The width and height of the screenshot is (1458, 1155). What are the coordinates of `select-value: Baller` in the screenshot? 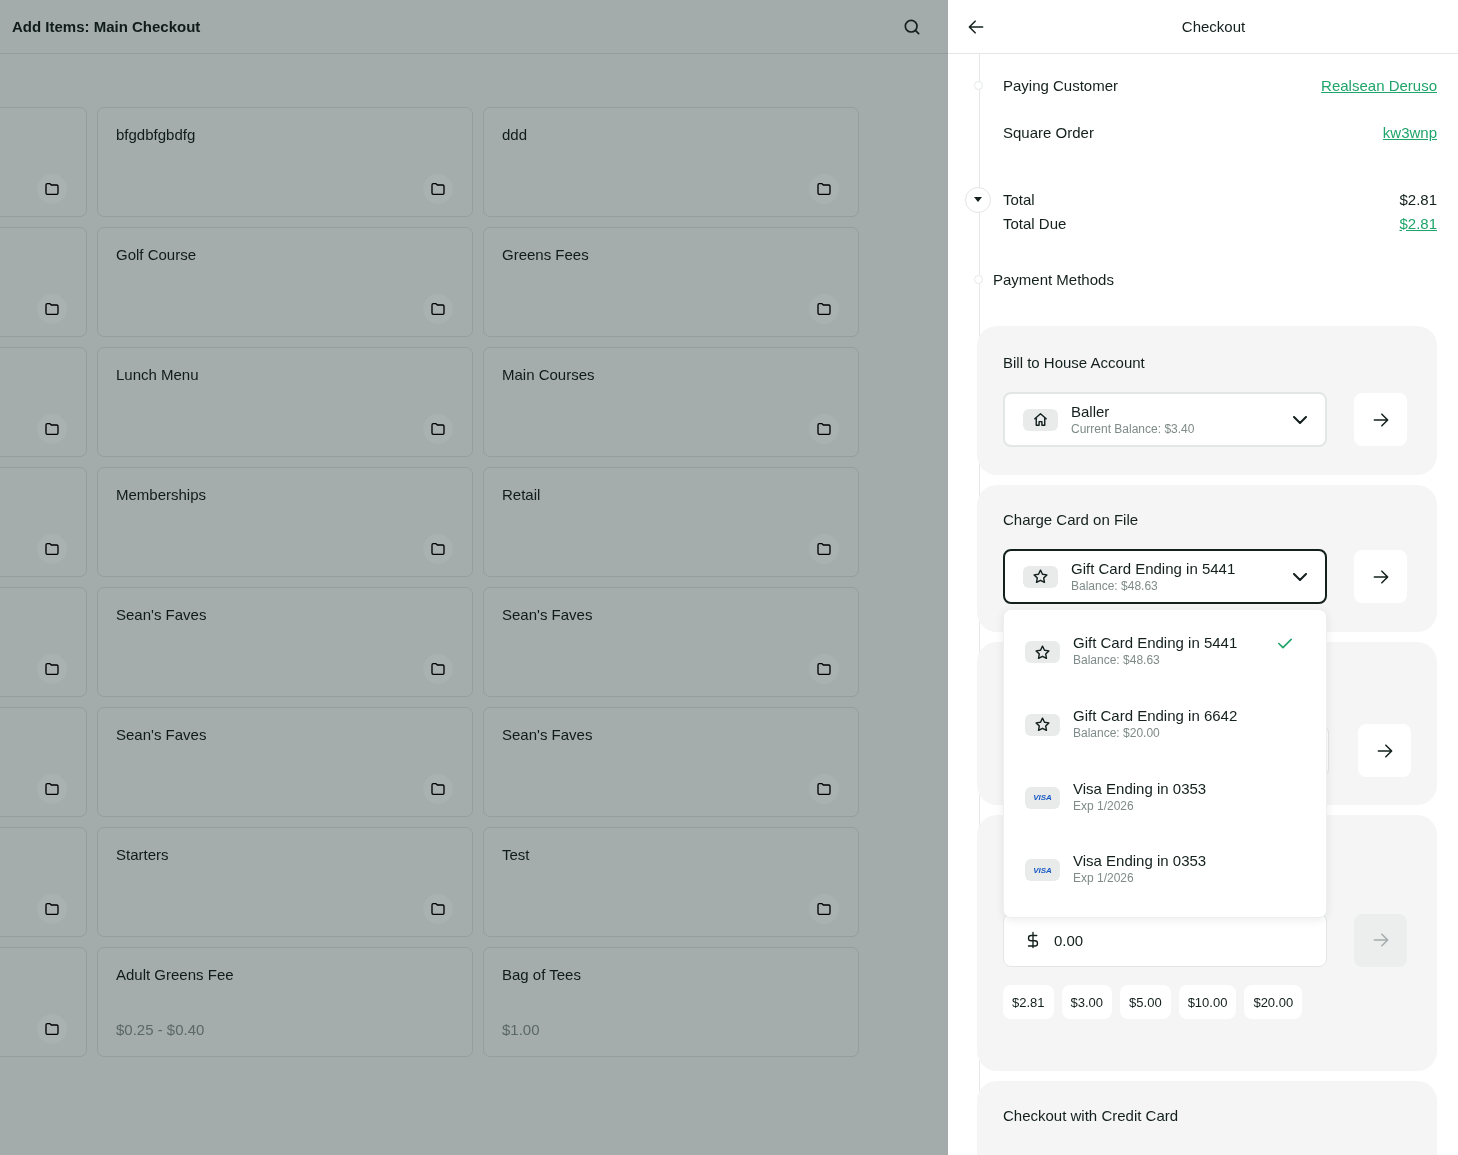 It's located at (1091, 411).